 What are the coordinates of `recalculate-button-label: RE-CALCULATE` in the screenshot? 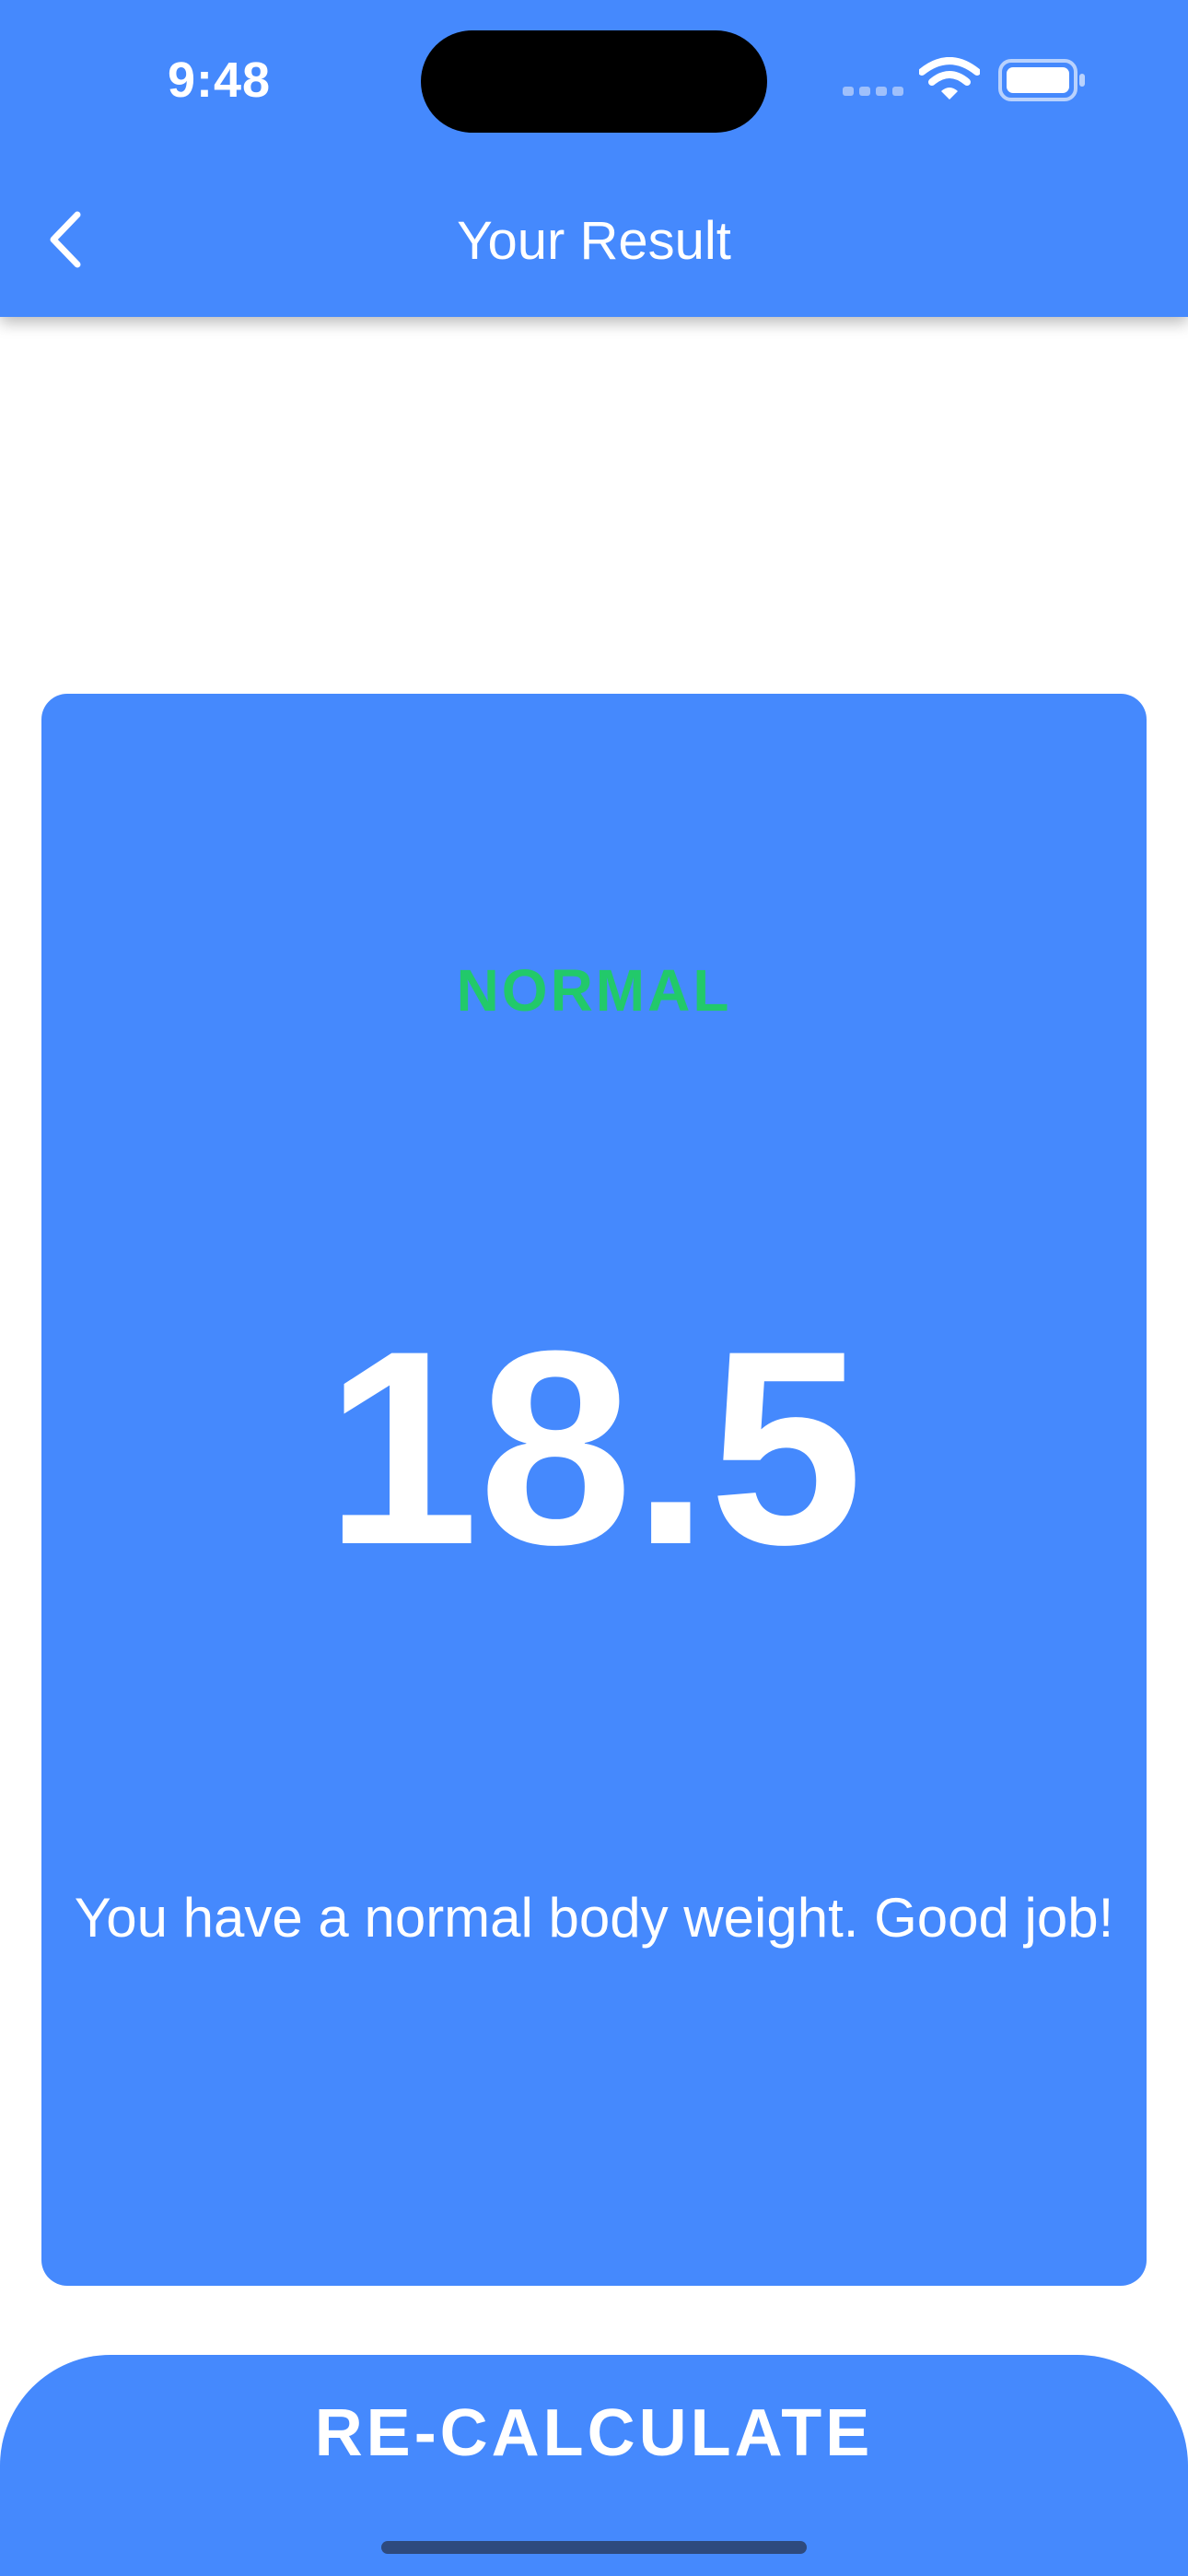 It's located at (594, 2433).